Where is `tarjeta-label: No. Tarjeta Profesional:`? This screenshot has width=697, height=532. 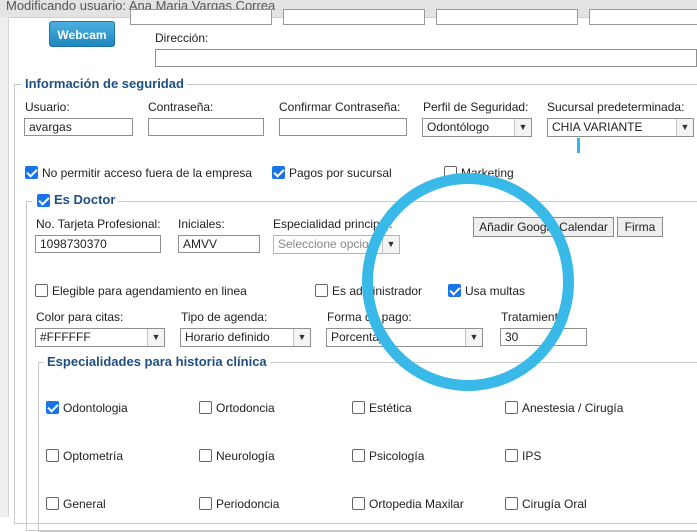
tarjeta-label: No. Tarjeta Profesional: is located at coordinates (98, 224).